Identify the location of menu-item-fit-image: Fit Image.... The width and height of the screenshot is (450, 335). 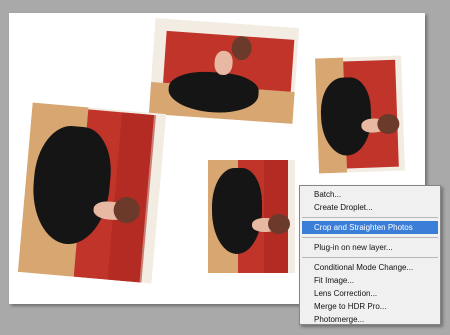
(370, 280).